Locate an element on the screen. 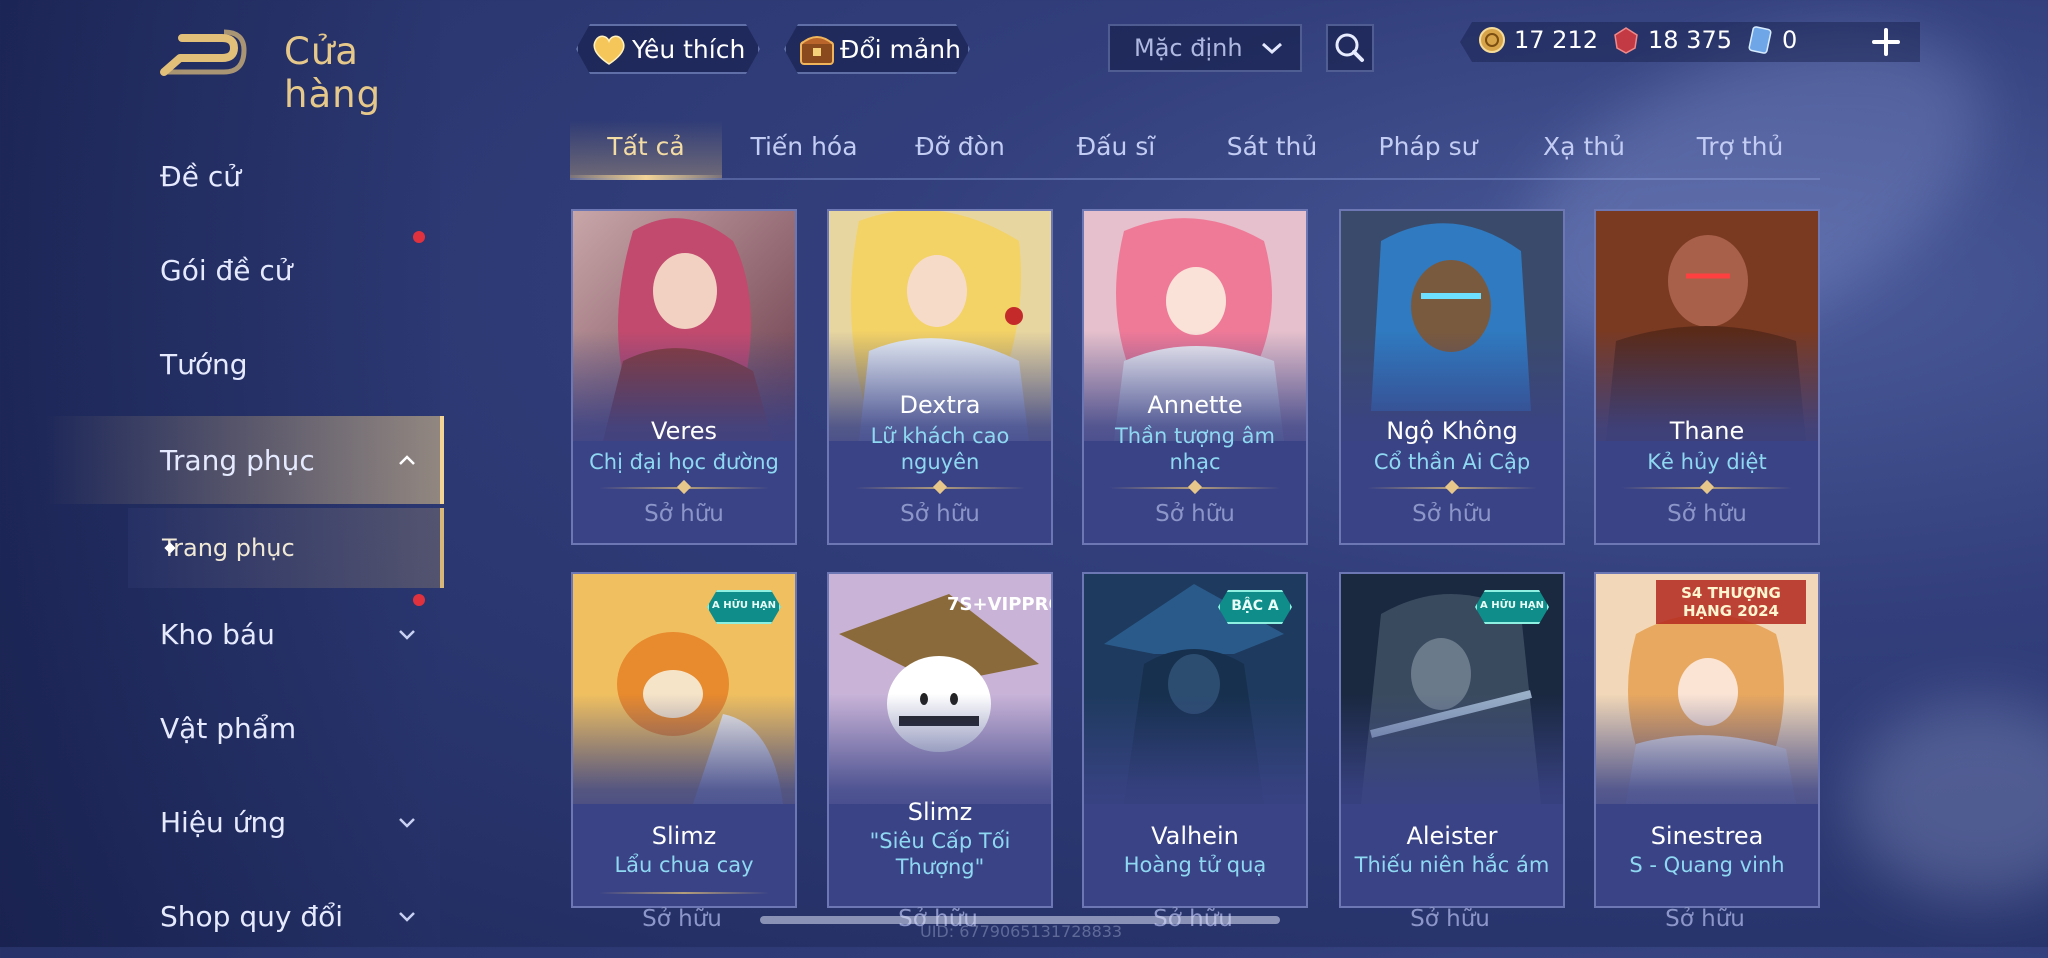 Image resolution: width=2048 pixels, height=958 pixels. tab-mage: Pháp sư is located at coordinates (1428, 146).